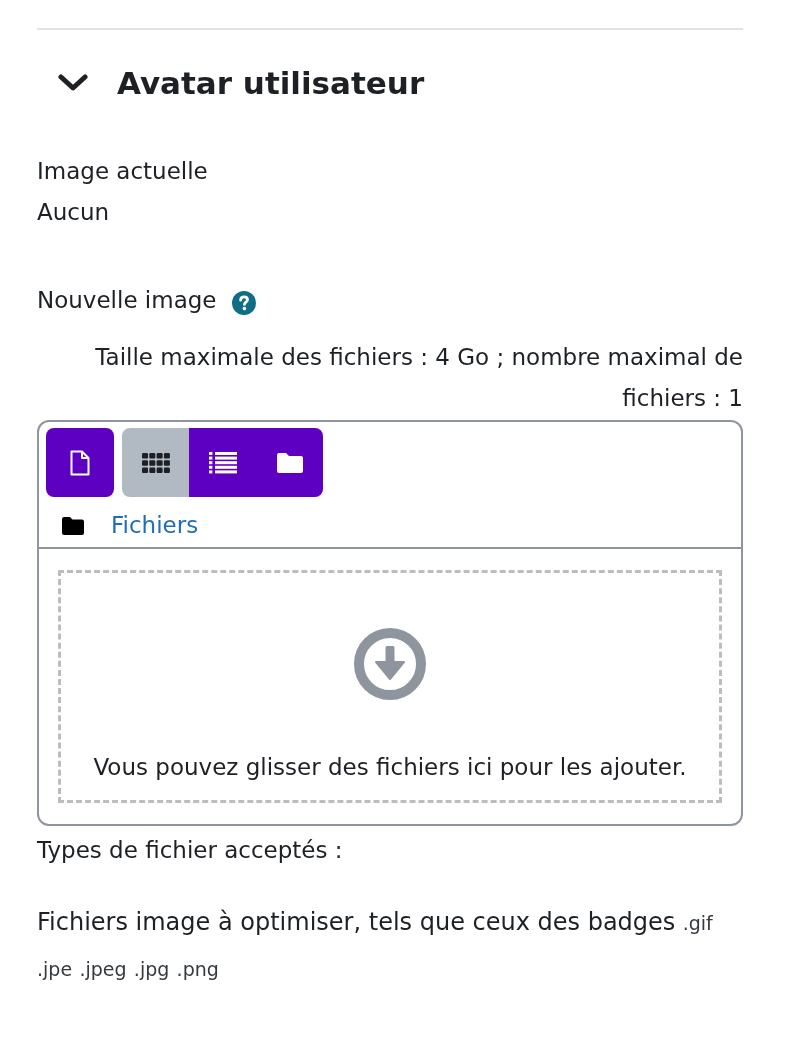 This screenshot has width=786, height=1054. I want to click on accepted-types-label: Types de fichier acceptés :, so click(190, 850).